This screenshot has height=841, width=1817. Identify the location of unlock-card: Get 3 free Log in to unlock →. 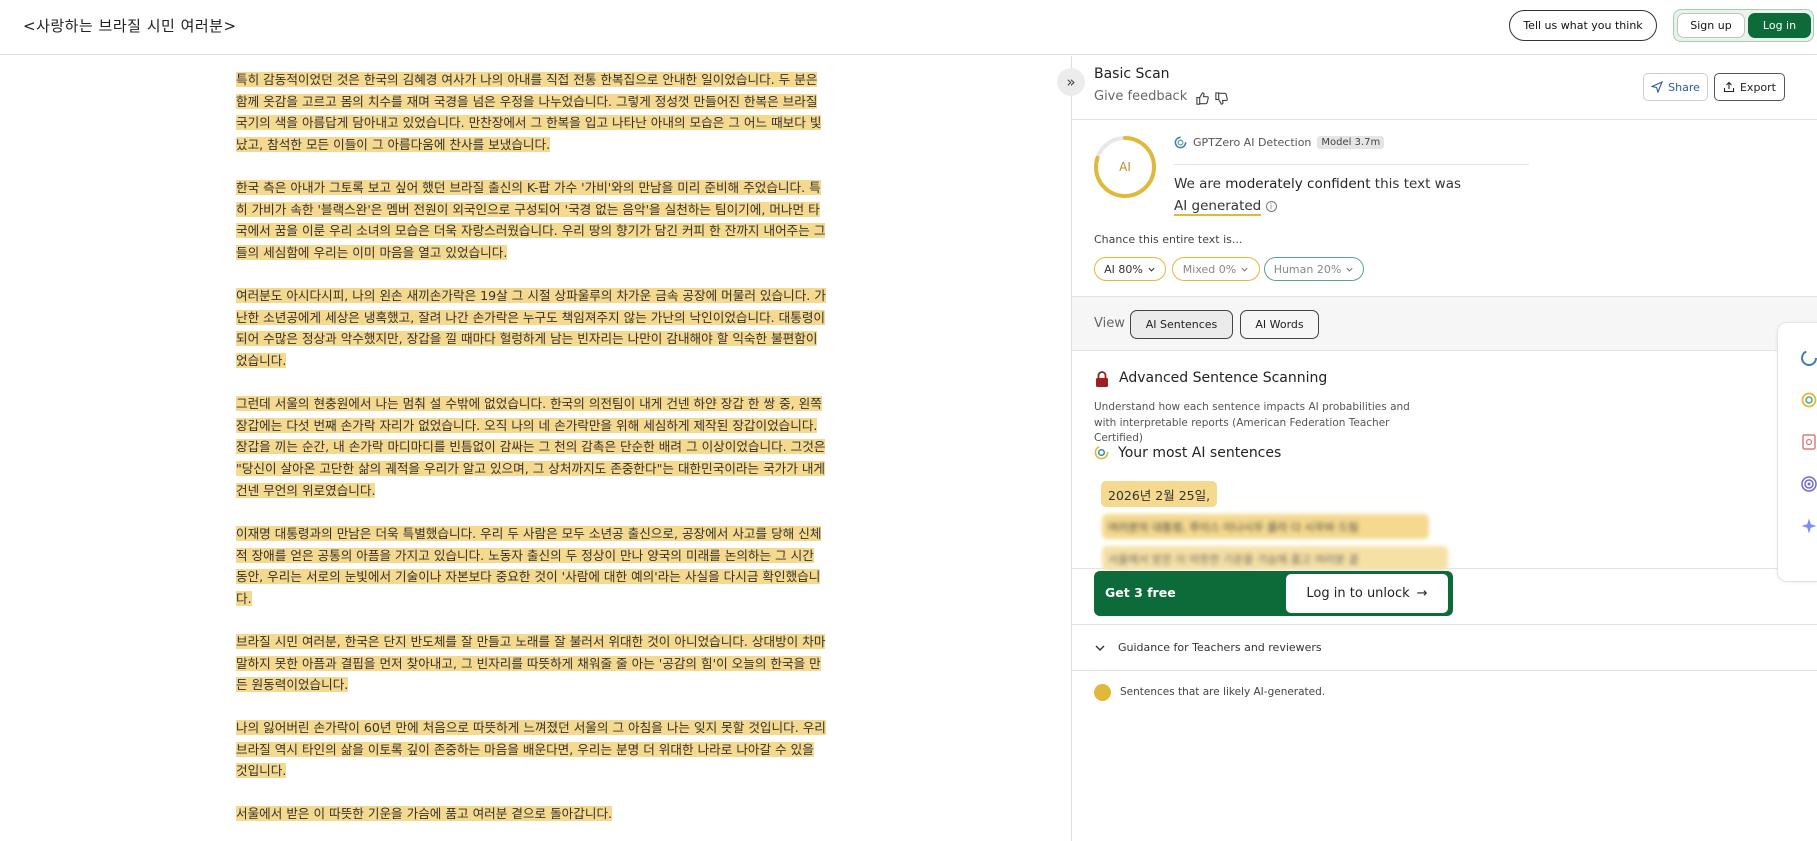
(1273, 593).